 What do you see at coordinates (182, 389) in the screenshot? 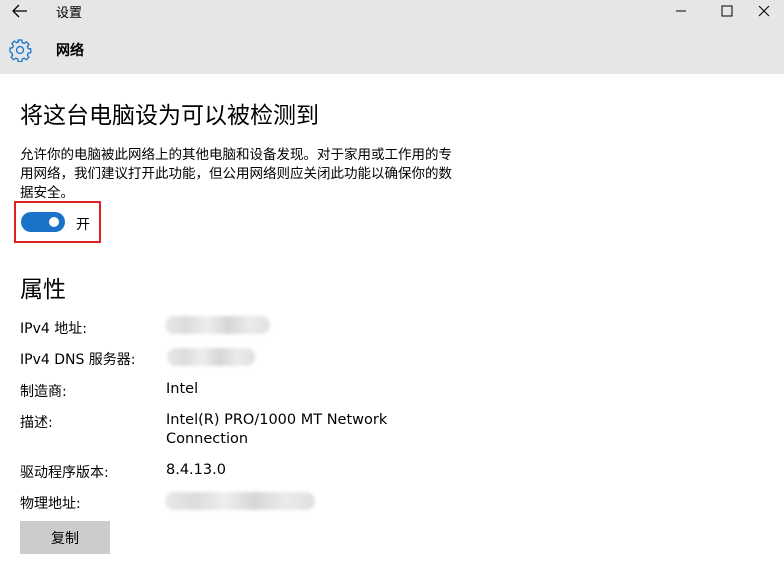
I see `manufacturer-value: Intel` at bounding box center [182, 389].